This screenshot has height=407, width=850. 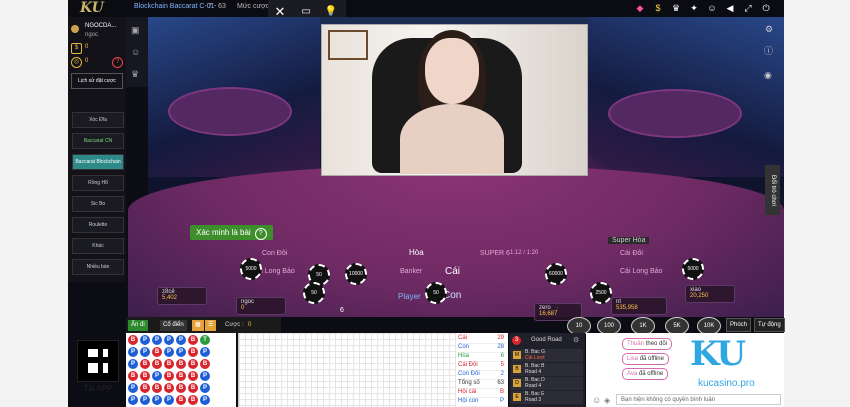 I want to click on player-seat: xiao 20,250, so click(x=710, y=294).